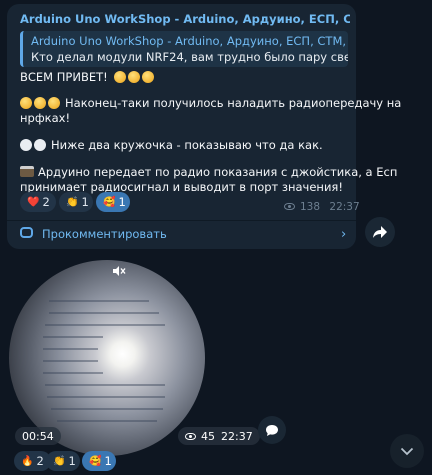 The image size is (432, 475). What do you see at coordinates (45, 118) in the screenshot?
I see `post-line-2b: нрфках!` at bounding box center [45, 118].